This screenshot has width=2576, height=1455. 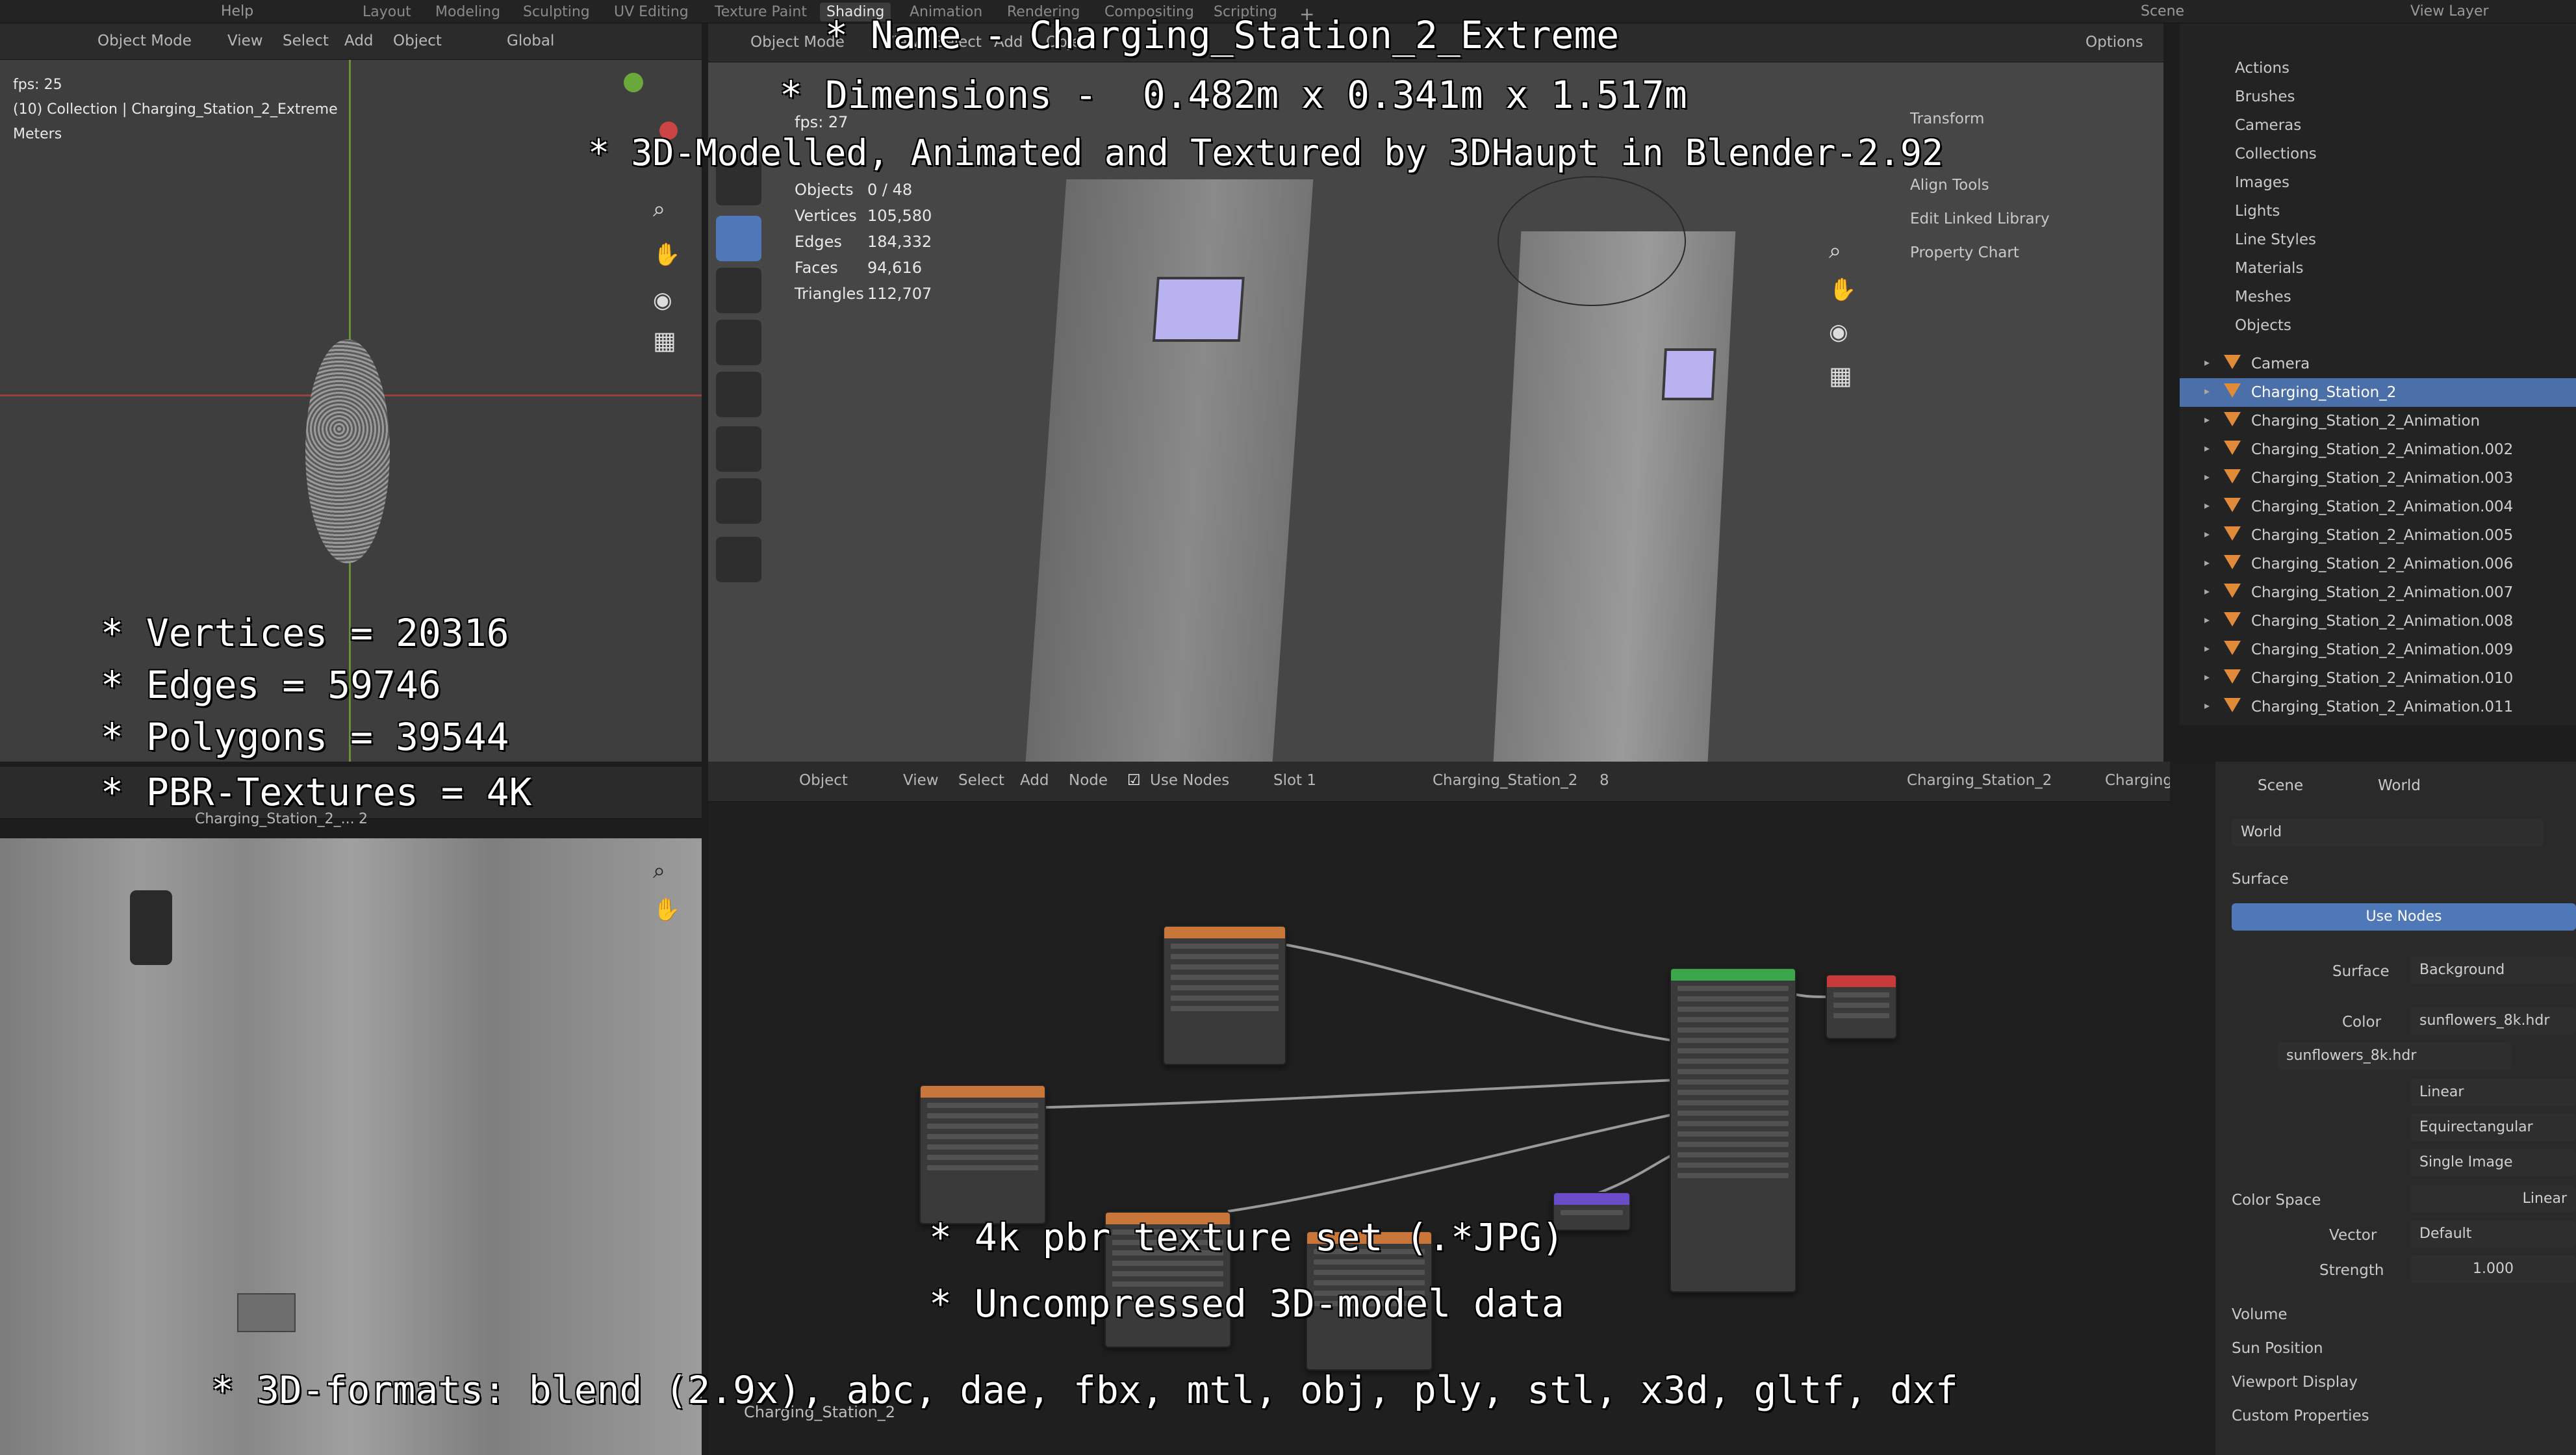 What do you see at coordinates (2263, 325) in the screenshot?
I see `outliner-objects: Objects` at bounding box center [2263, 325].